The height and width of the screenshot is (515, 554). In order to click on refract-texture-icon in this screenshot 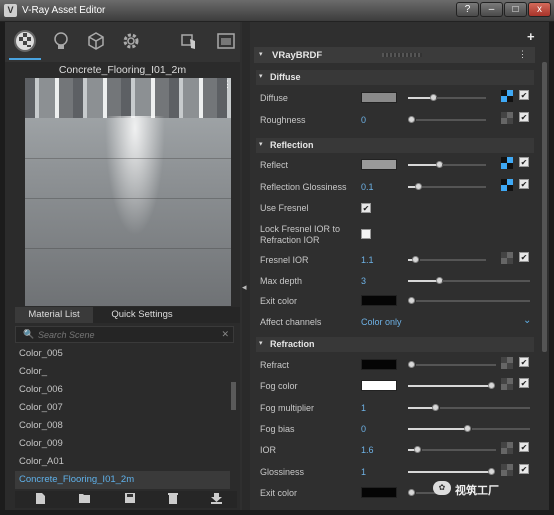, I will do `click(507, 363)`.